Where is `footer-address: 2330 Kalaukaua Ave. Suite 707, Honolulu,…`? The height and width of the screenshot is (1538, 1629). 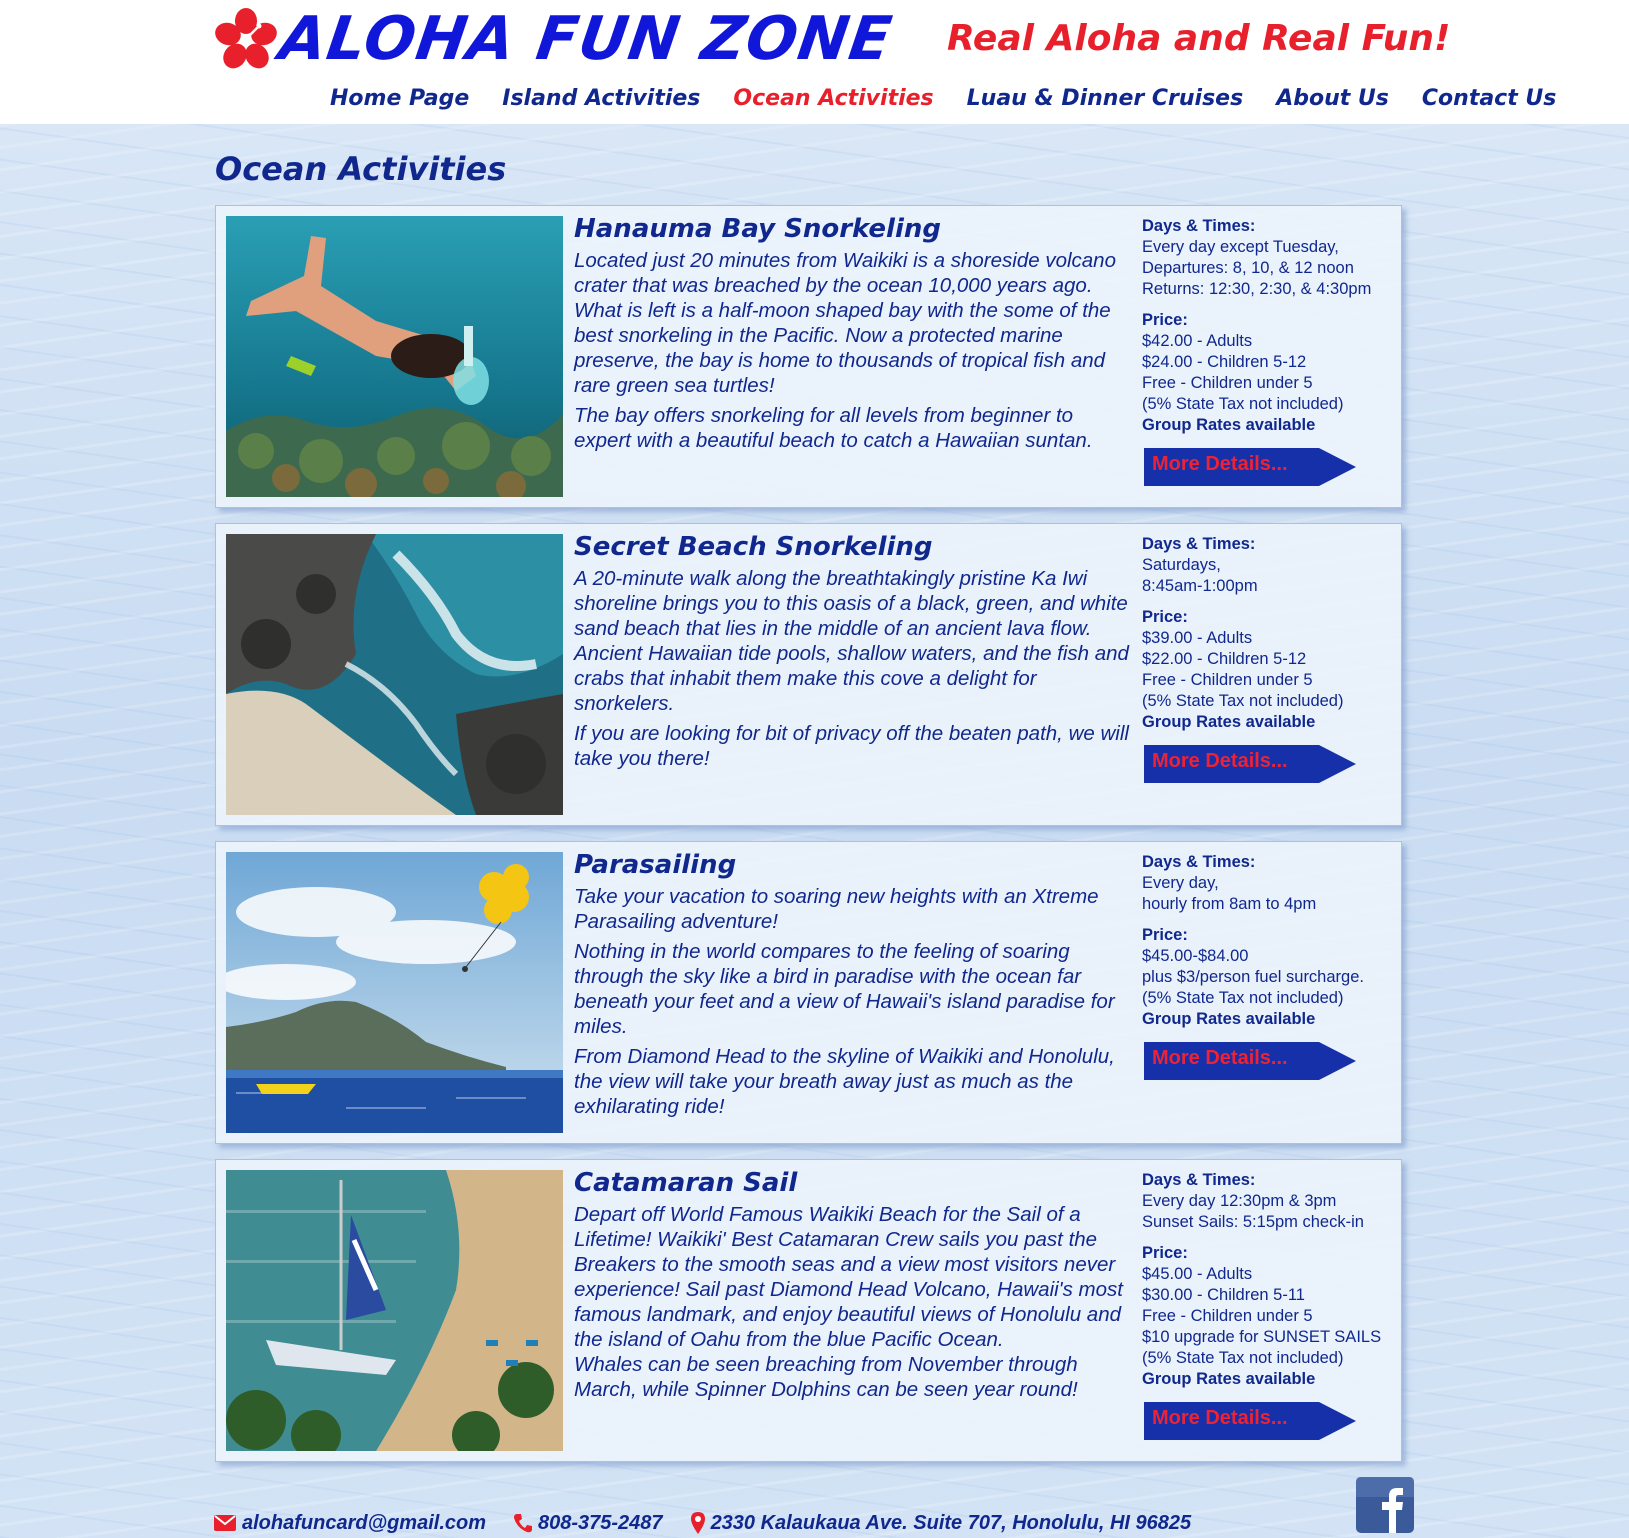
footer-address: 2330 Kalaukaua Ave. Suite 707, Honolulu,… is located at coordinates (941, 1523).